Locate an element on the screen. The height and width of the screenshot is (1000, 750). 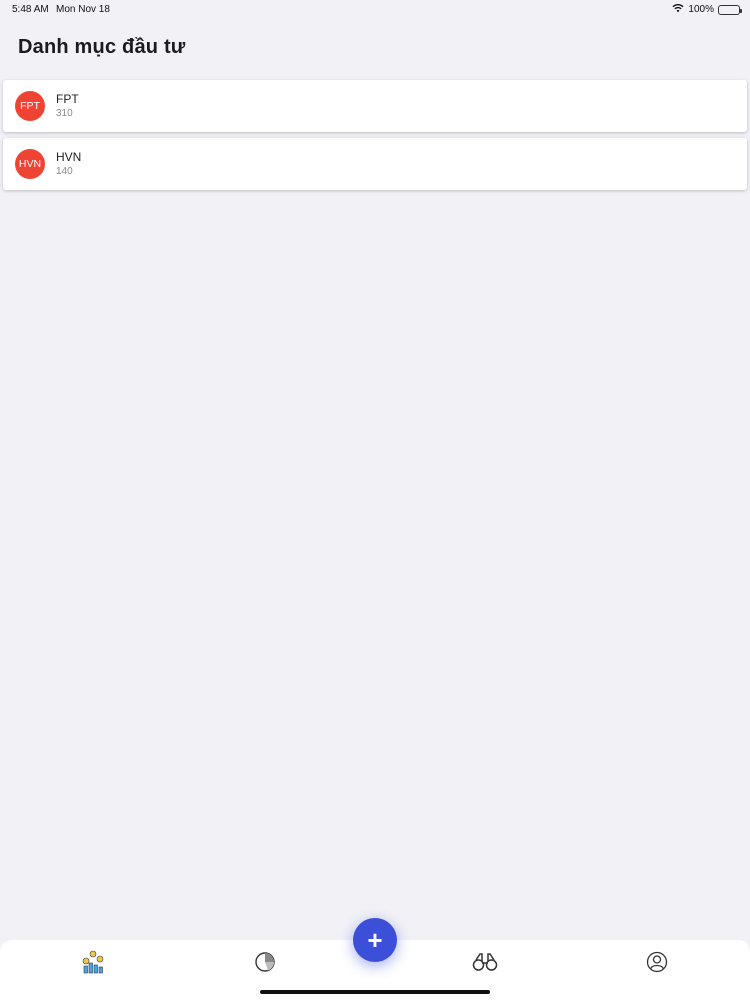
portfolio-item-hvn: HVN HVN 140 is located at coordinates (375, 164).